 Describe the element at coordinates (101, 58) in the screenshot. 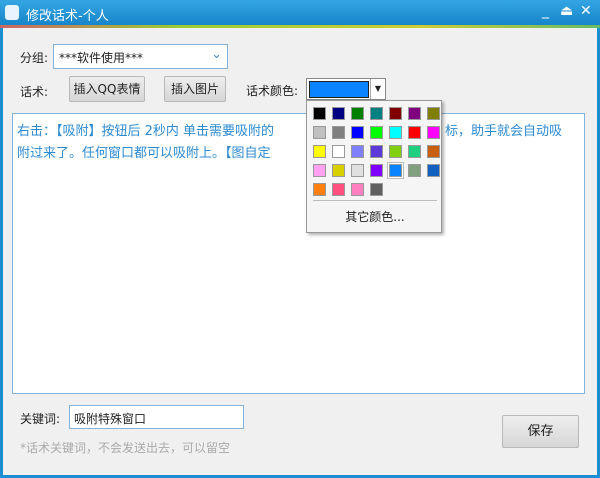

I see `group-value: ***软件使用***` at that location.